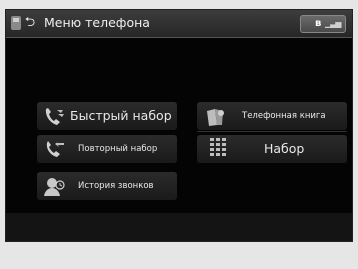  Describe the element at coordinates (54, 116) in the screenshot. I see `speed-dial-icon` at that location.